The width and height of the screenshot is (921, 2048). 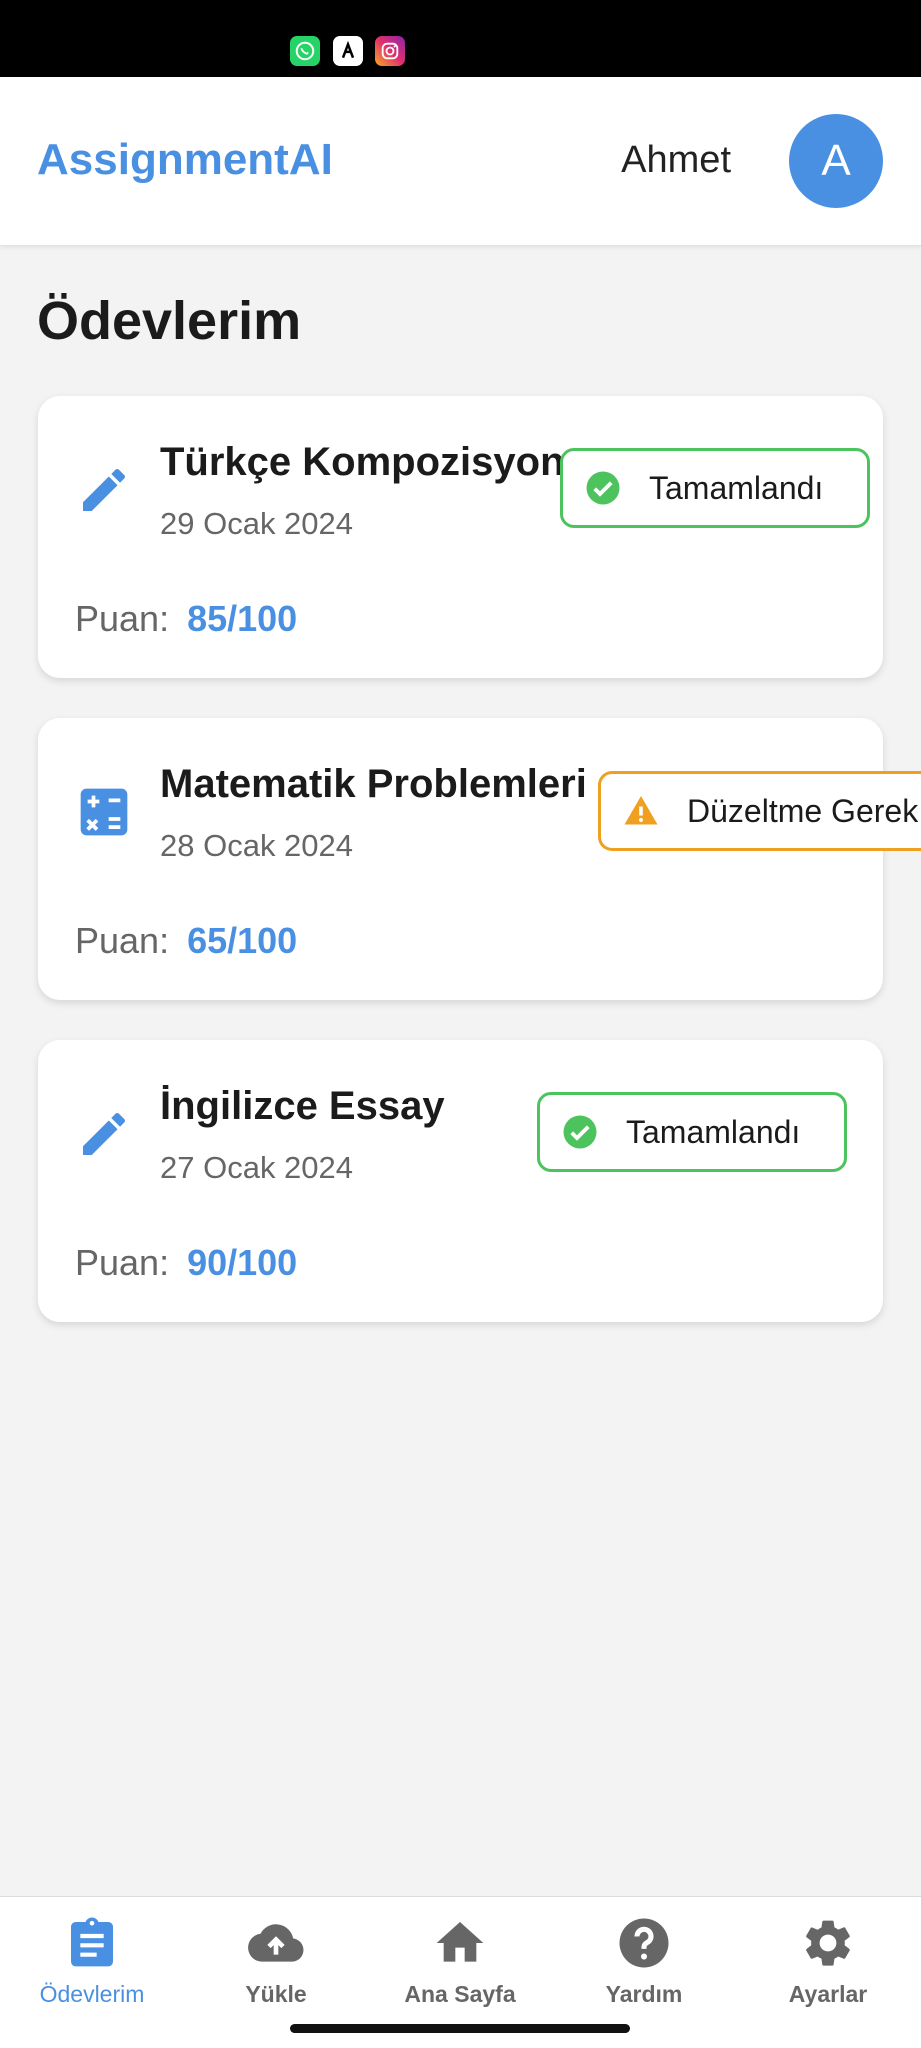 I want to click on user-name: Ahmet, so click(x=676, y=160).